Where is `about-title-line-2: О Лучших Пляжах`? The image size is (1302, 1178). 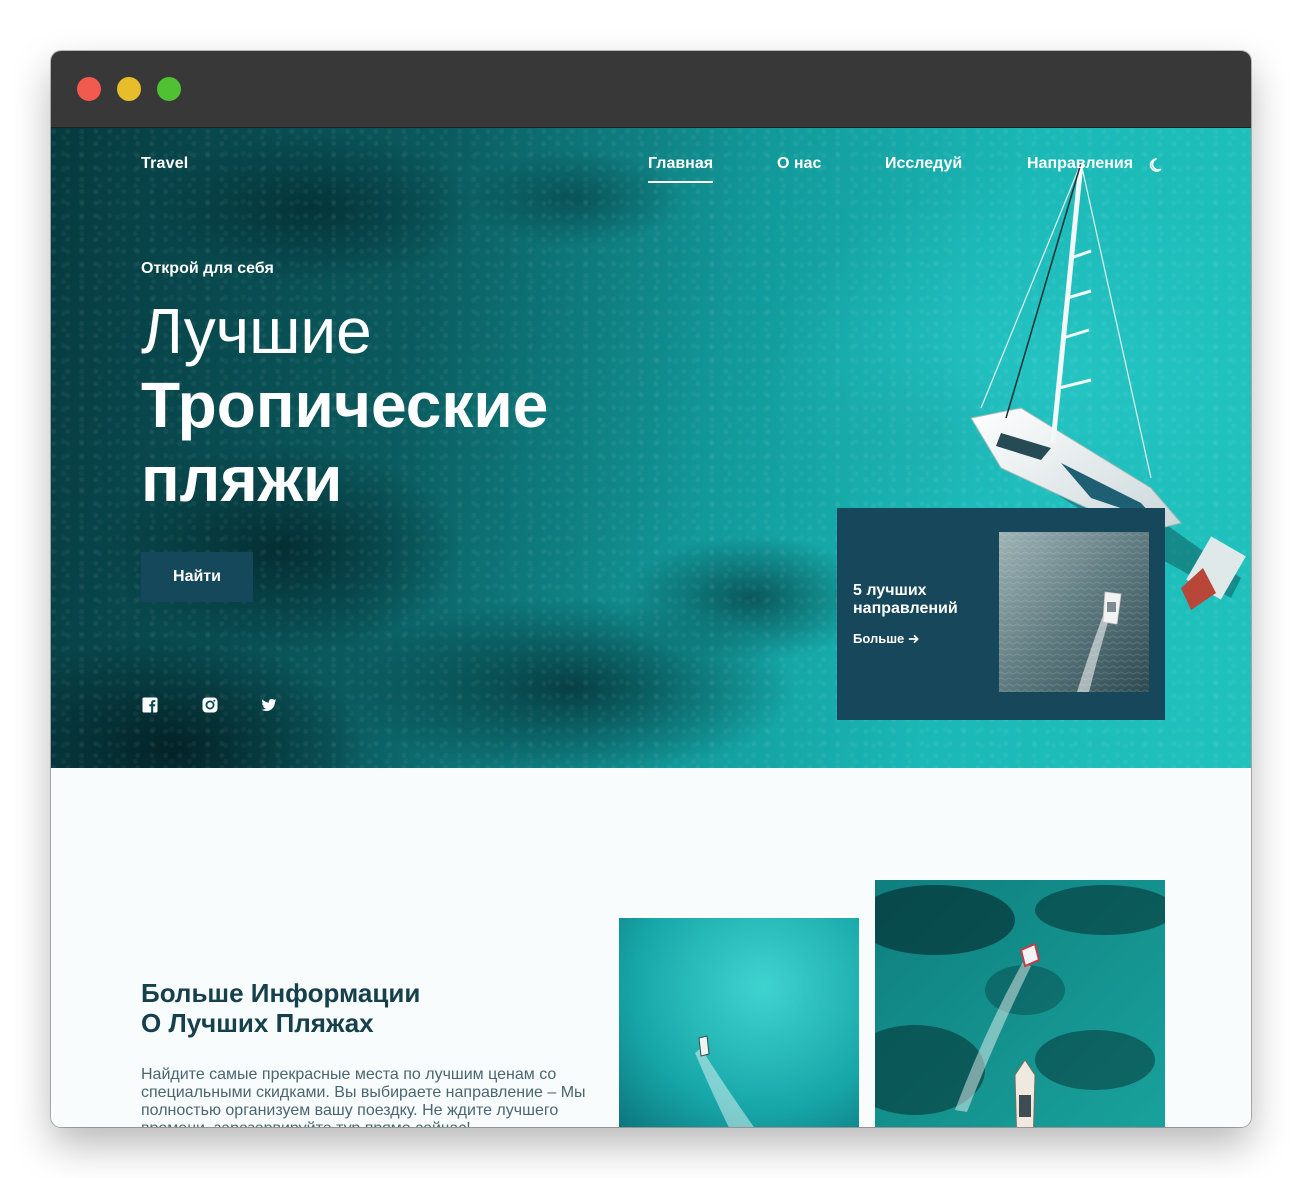 about-title-line-2: О Лучших Пляжах is located at coordinates (257, 1023).